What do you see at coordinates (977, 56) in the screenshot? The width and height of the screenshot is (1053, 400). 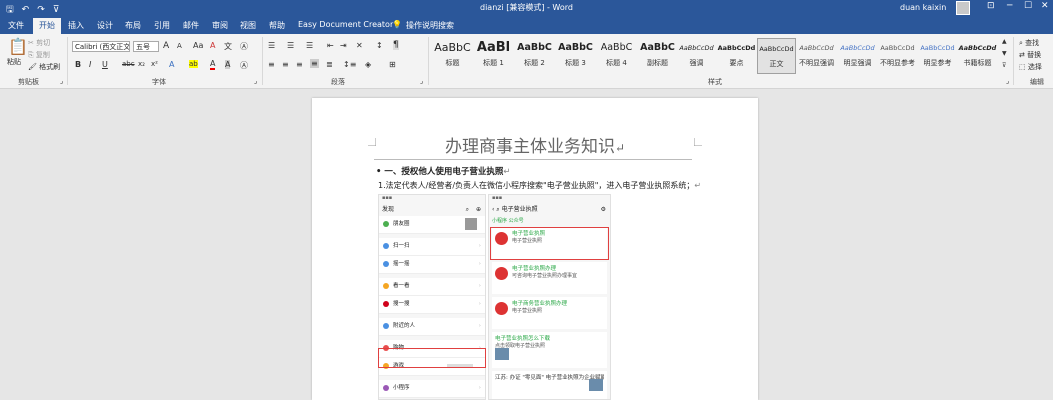 I see `style-book-title: AaBbCcDd 书籍标题` at bounding box center [977, 56].